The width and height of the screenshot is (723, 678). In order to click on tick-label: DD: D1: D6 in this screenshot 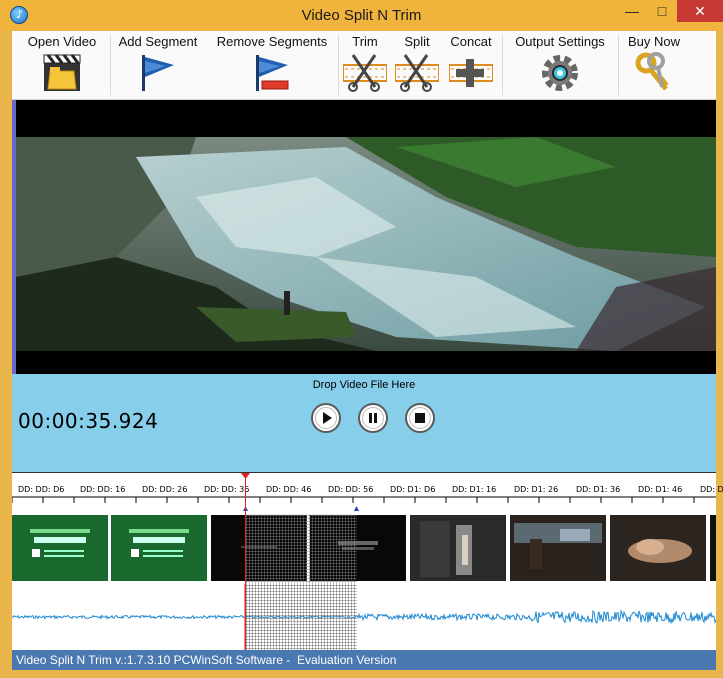, I will do `click(413, 489)`.